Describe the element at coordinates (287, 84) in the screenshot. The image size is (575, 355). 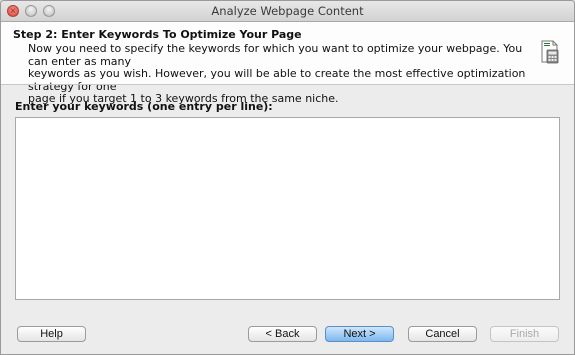
I see `header-divider` at that location.